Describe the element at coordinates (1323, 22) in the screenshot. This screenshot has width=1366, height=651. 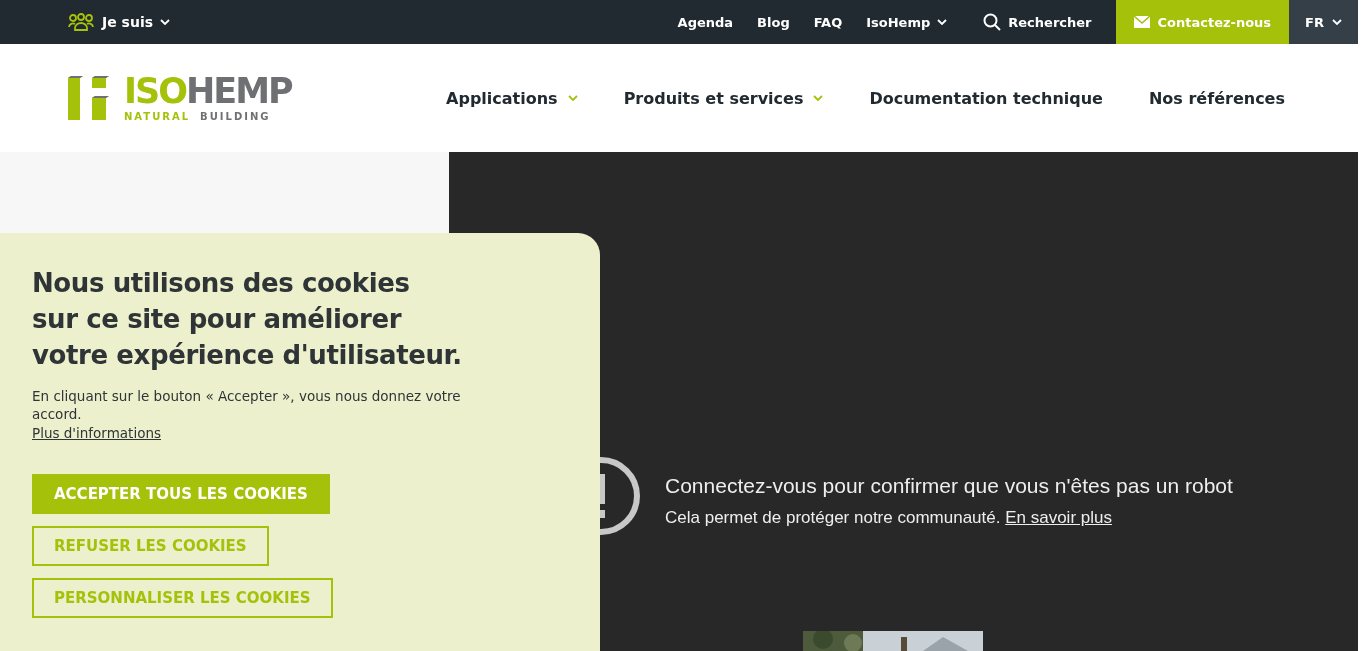
I see `language-menu: FR` at that location.